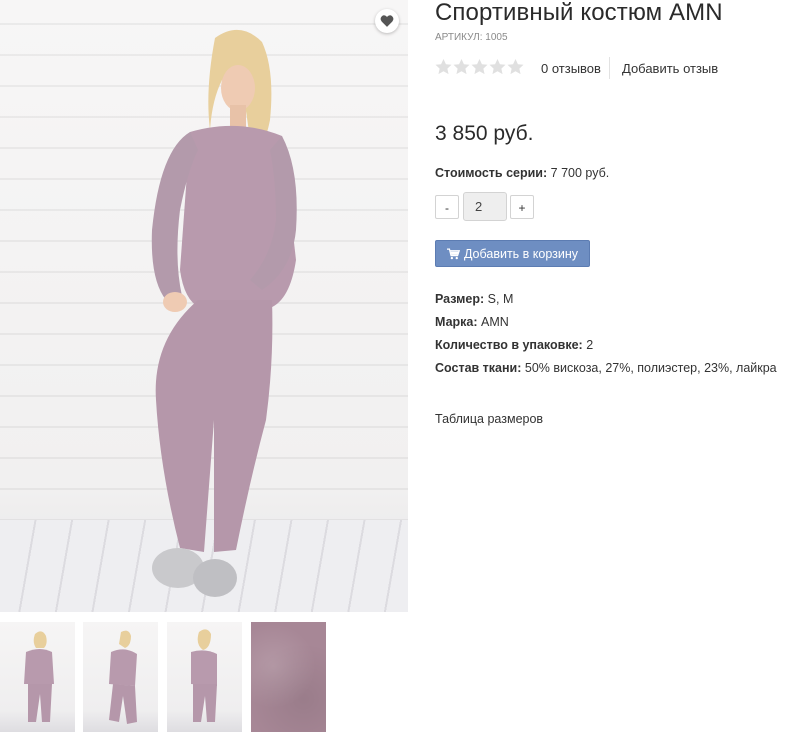  What do you see at coordinates (650, 368) in the screenshot?
I see `property-value: 50% вискоза, 27%, полиэстер, 23%, лайкра` at bounding box center [650, 368].